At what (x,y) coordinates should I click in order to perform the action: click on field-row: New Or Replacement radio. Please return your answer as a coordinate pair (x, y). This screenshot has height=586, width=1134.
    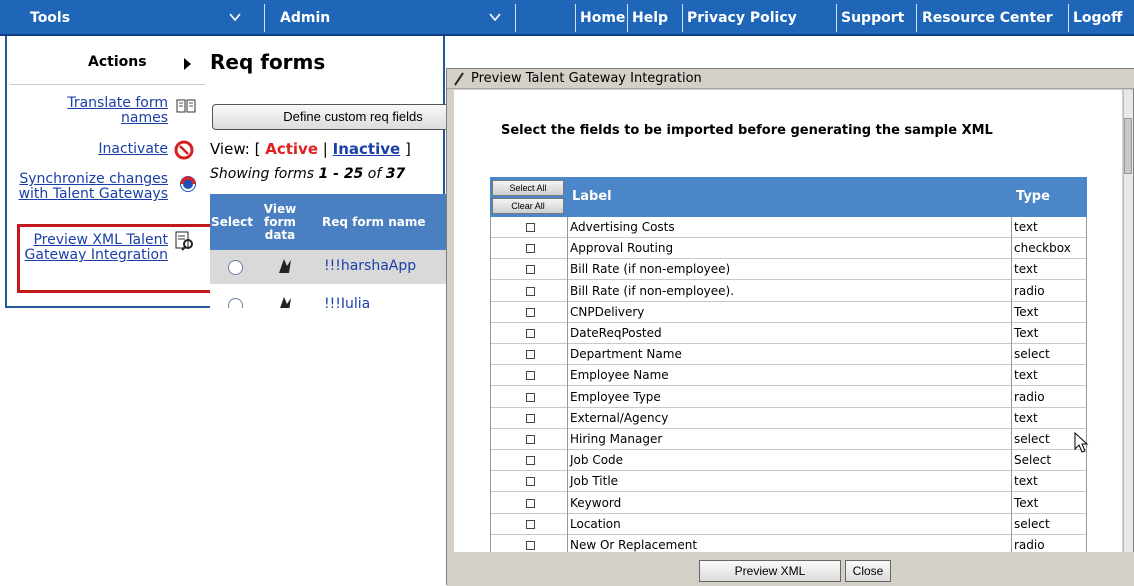
    Looking at the image, I should click on (788, 543).